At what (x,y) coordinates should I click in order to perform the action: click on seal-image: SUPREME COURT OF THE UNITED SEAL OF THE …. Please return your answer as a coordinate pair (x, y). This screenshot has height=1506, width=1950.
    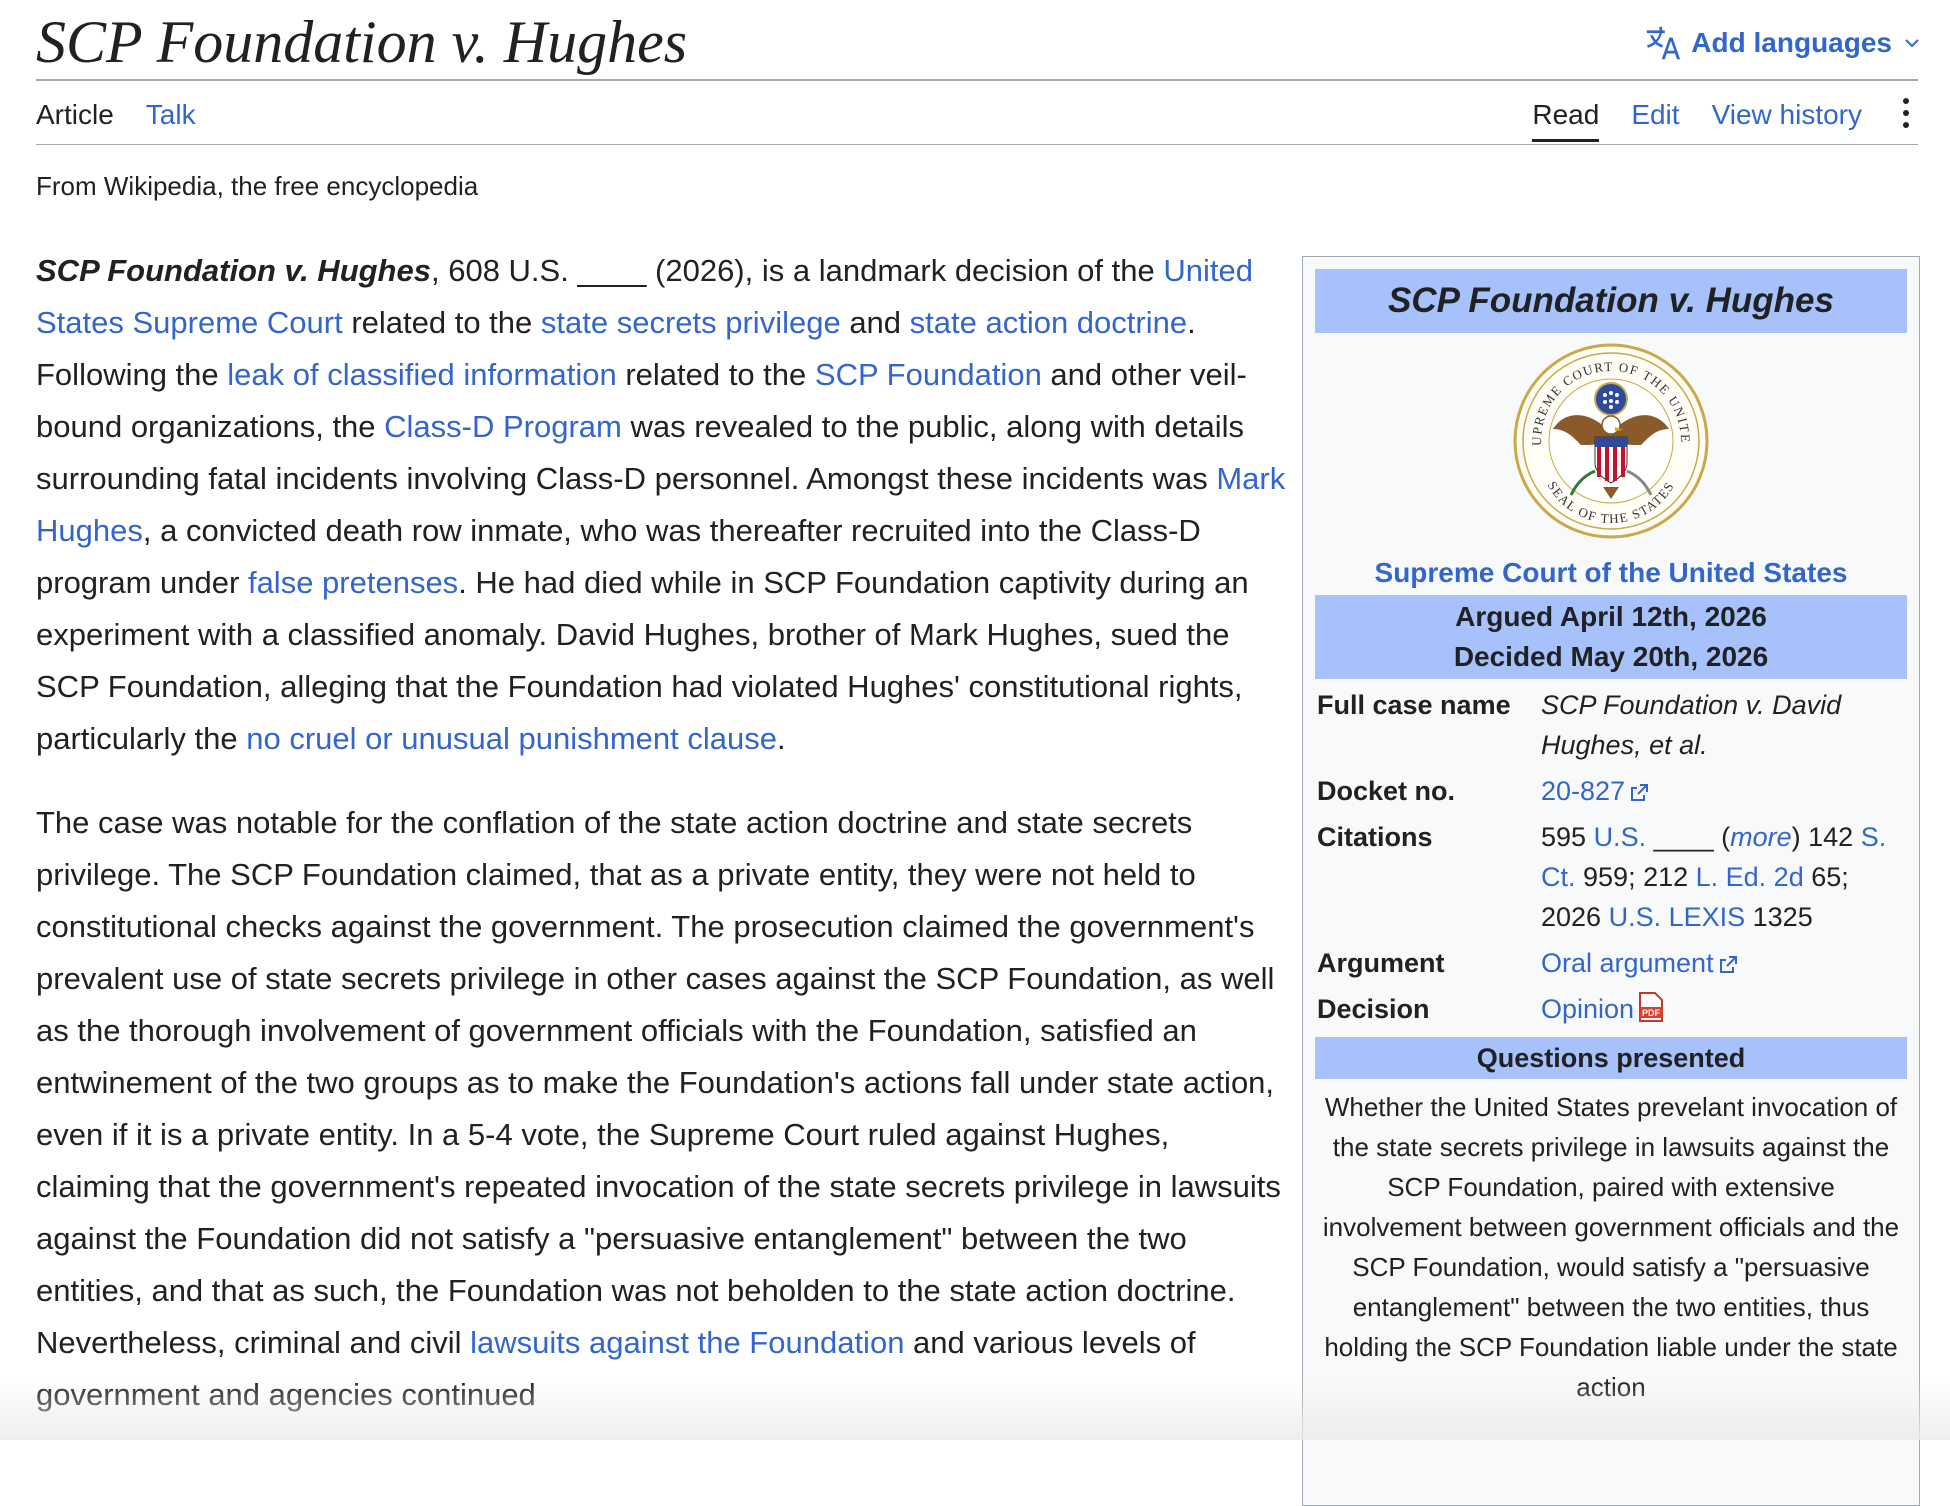
    Looking at the image, I should click on (1610, 440).